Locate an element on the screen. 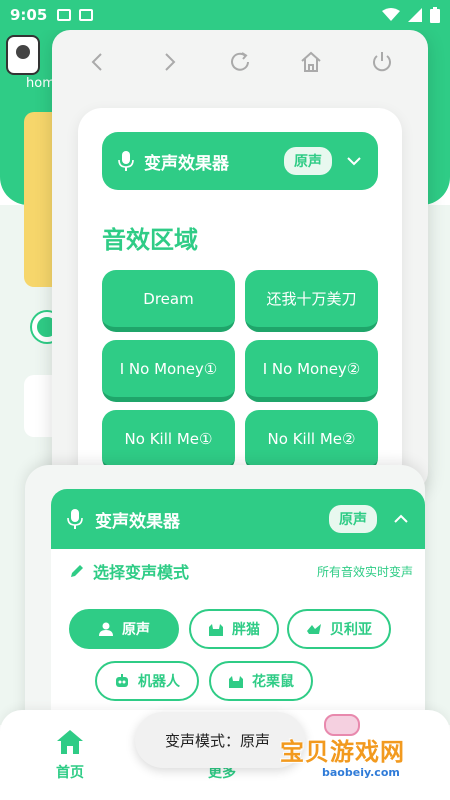 The image size is (450, 800). mode-chip-robot: 机器人 is located at coordinates (147, 681).